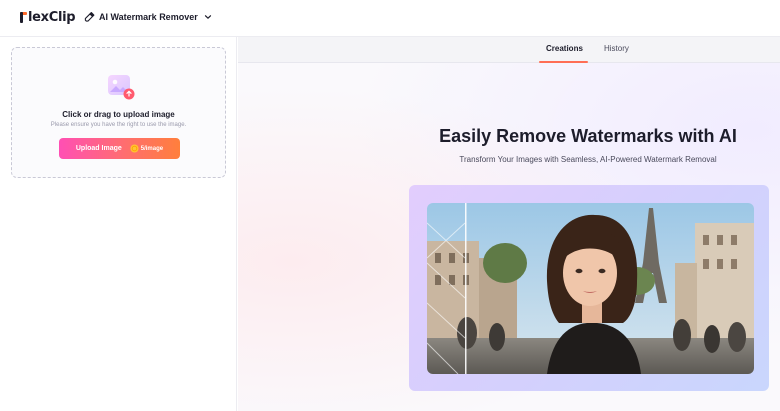  What do you see at coordinates (390, 18) in the screenshot?
I see `top-bar: lexClip AI Watermark Remover` at bounding box center [390, 18].